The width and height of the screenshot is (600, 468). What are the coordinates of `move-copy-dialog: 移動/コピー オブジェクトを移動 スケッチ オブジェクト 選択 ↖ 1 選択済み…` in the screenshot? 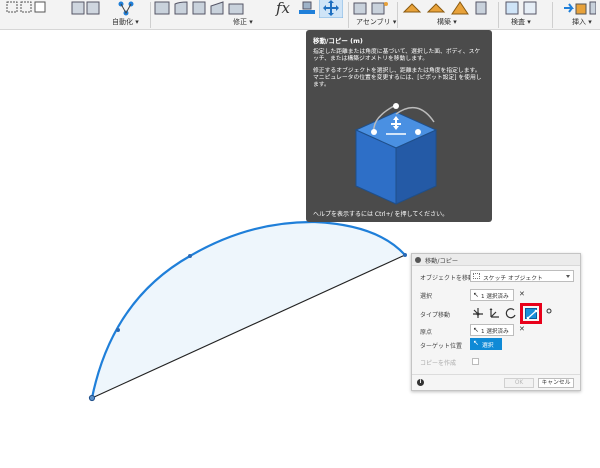 It's located at (496, 322).